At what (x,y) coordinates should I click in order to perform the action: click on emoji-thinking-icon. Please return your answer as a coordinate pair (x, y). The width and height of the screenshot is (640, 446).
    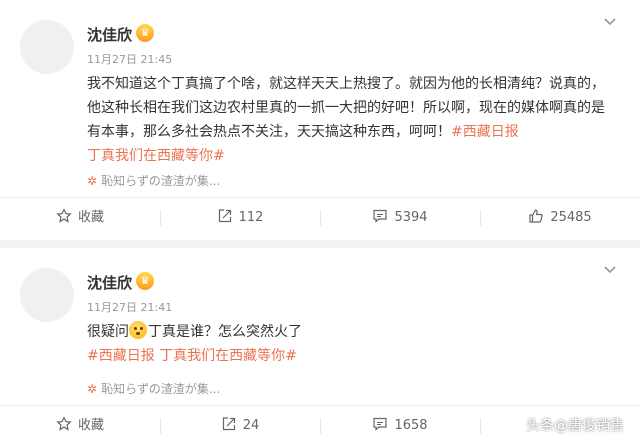
    Looking at the image, I should click on (138, 330).